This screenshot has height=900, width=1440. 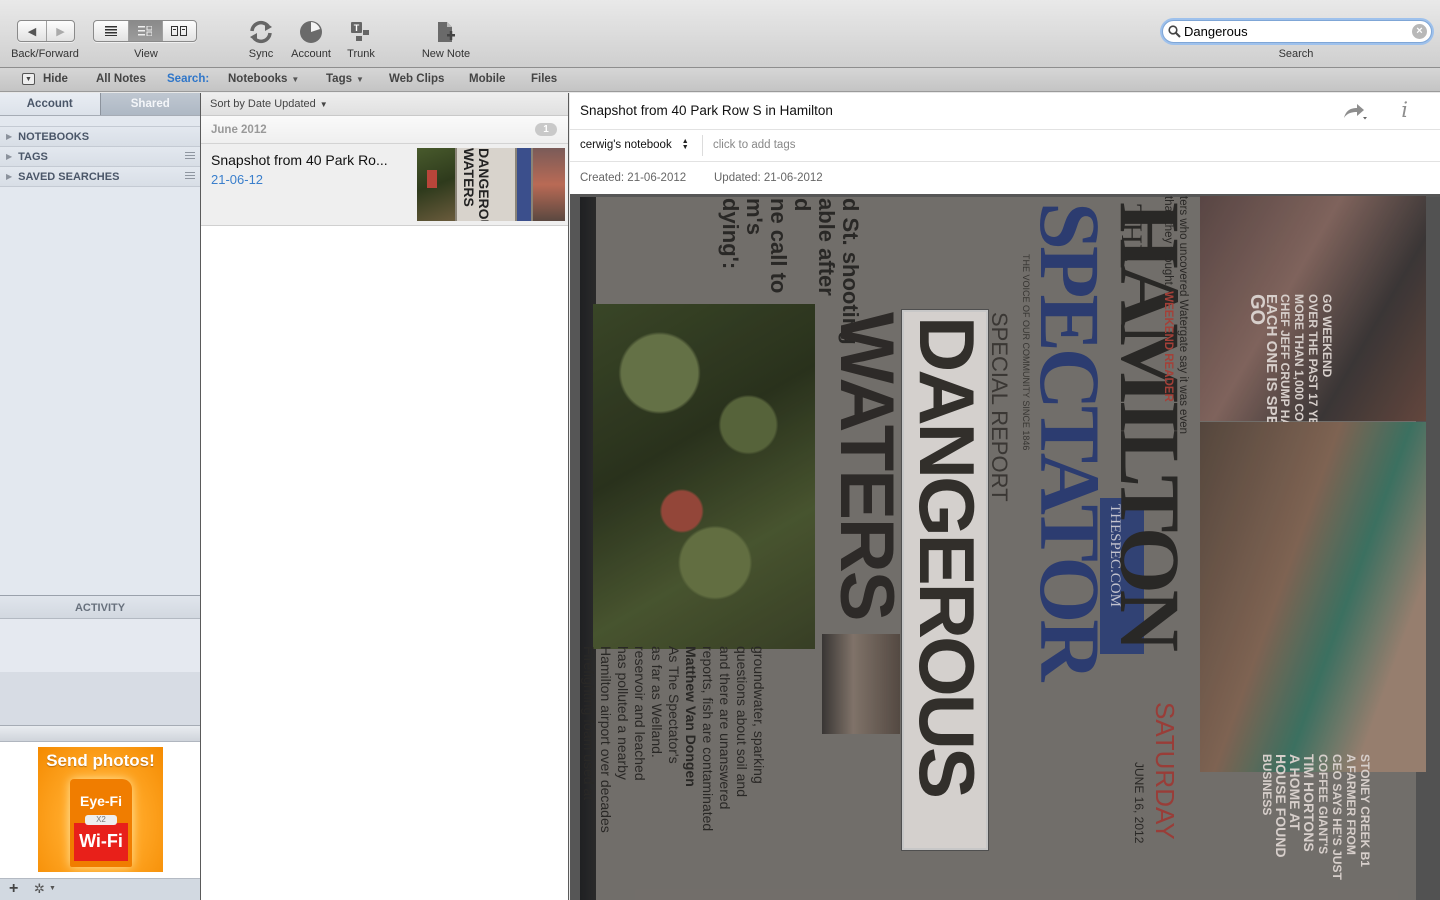 What do you see at coordinates (178, 31) in the screenshot?
I see `view-card-button` at bounding box center [178, 31].